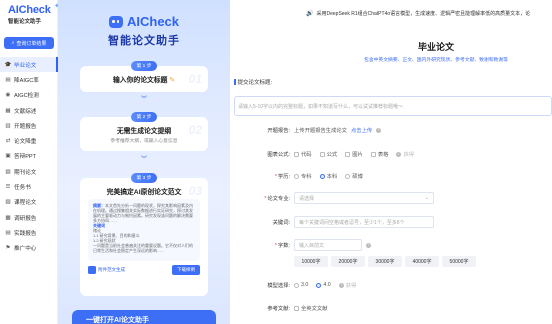  I want to click on sidebar-item-1: ▤ 降AIGC率, so click(29, 79).